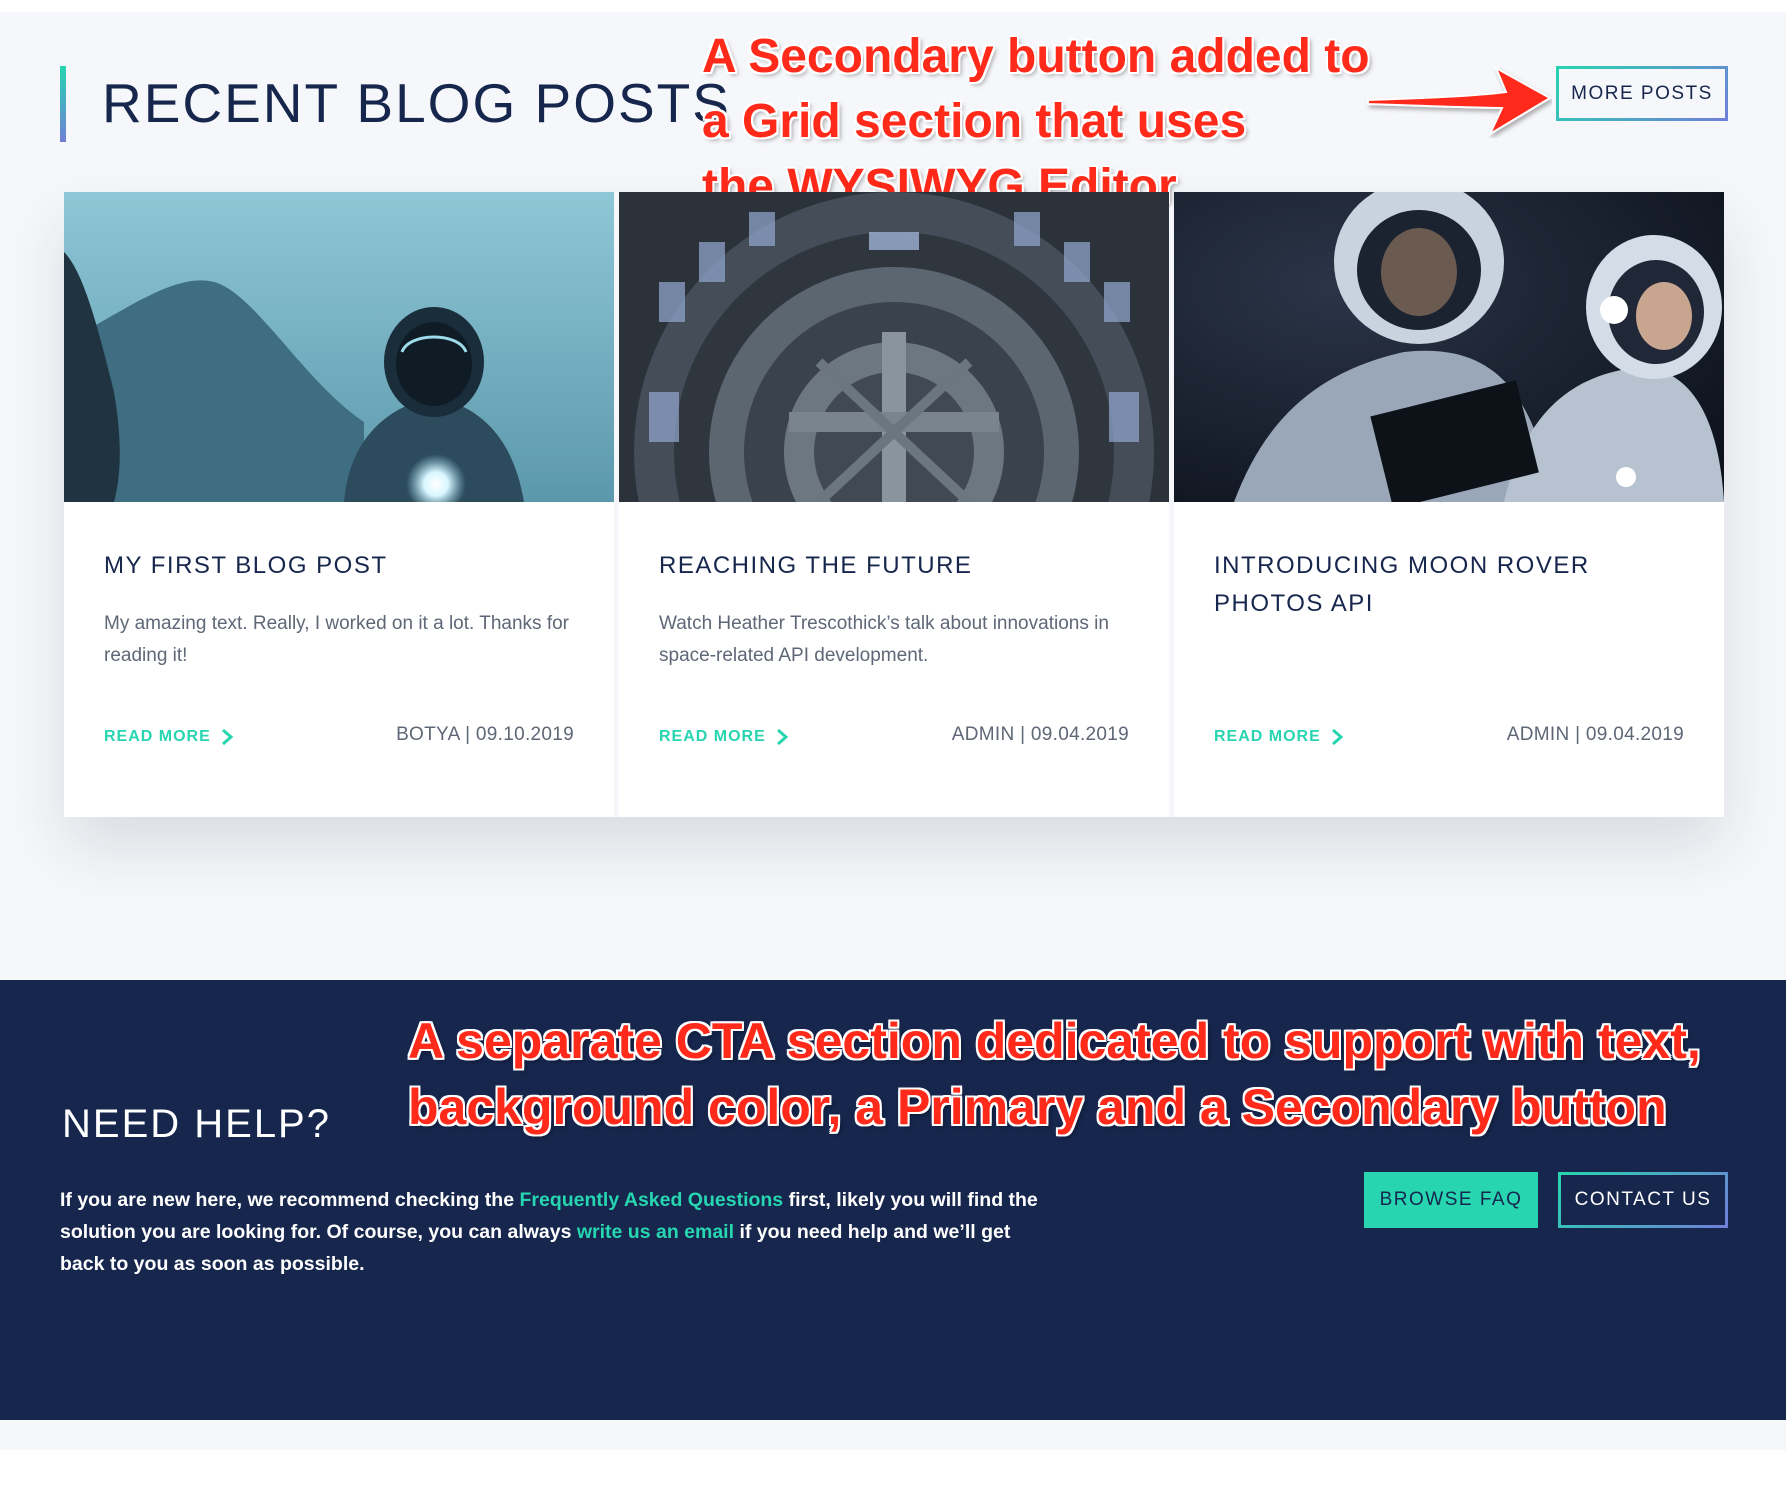 Image resolution: width=1786 pixels, height=1490 pixels. What do you see at coordinates (196, 1124) in the screenshot?
I see `cta-title: NEED HELP?` at bounding box center [196, 1124].